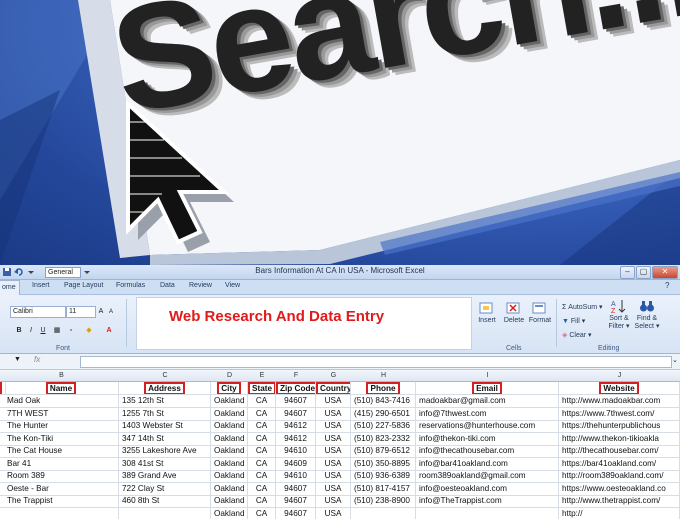  Describe the element at coordinates (487, 438) in the screenshot. I see `table-cell: info@thekon-tiki.com` at that location.